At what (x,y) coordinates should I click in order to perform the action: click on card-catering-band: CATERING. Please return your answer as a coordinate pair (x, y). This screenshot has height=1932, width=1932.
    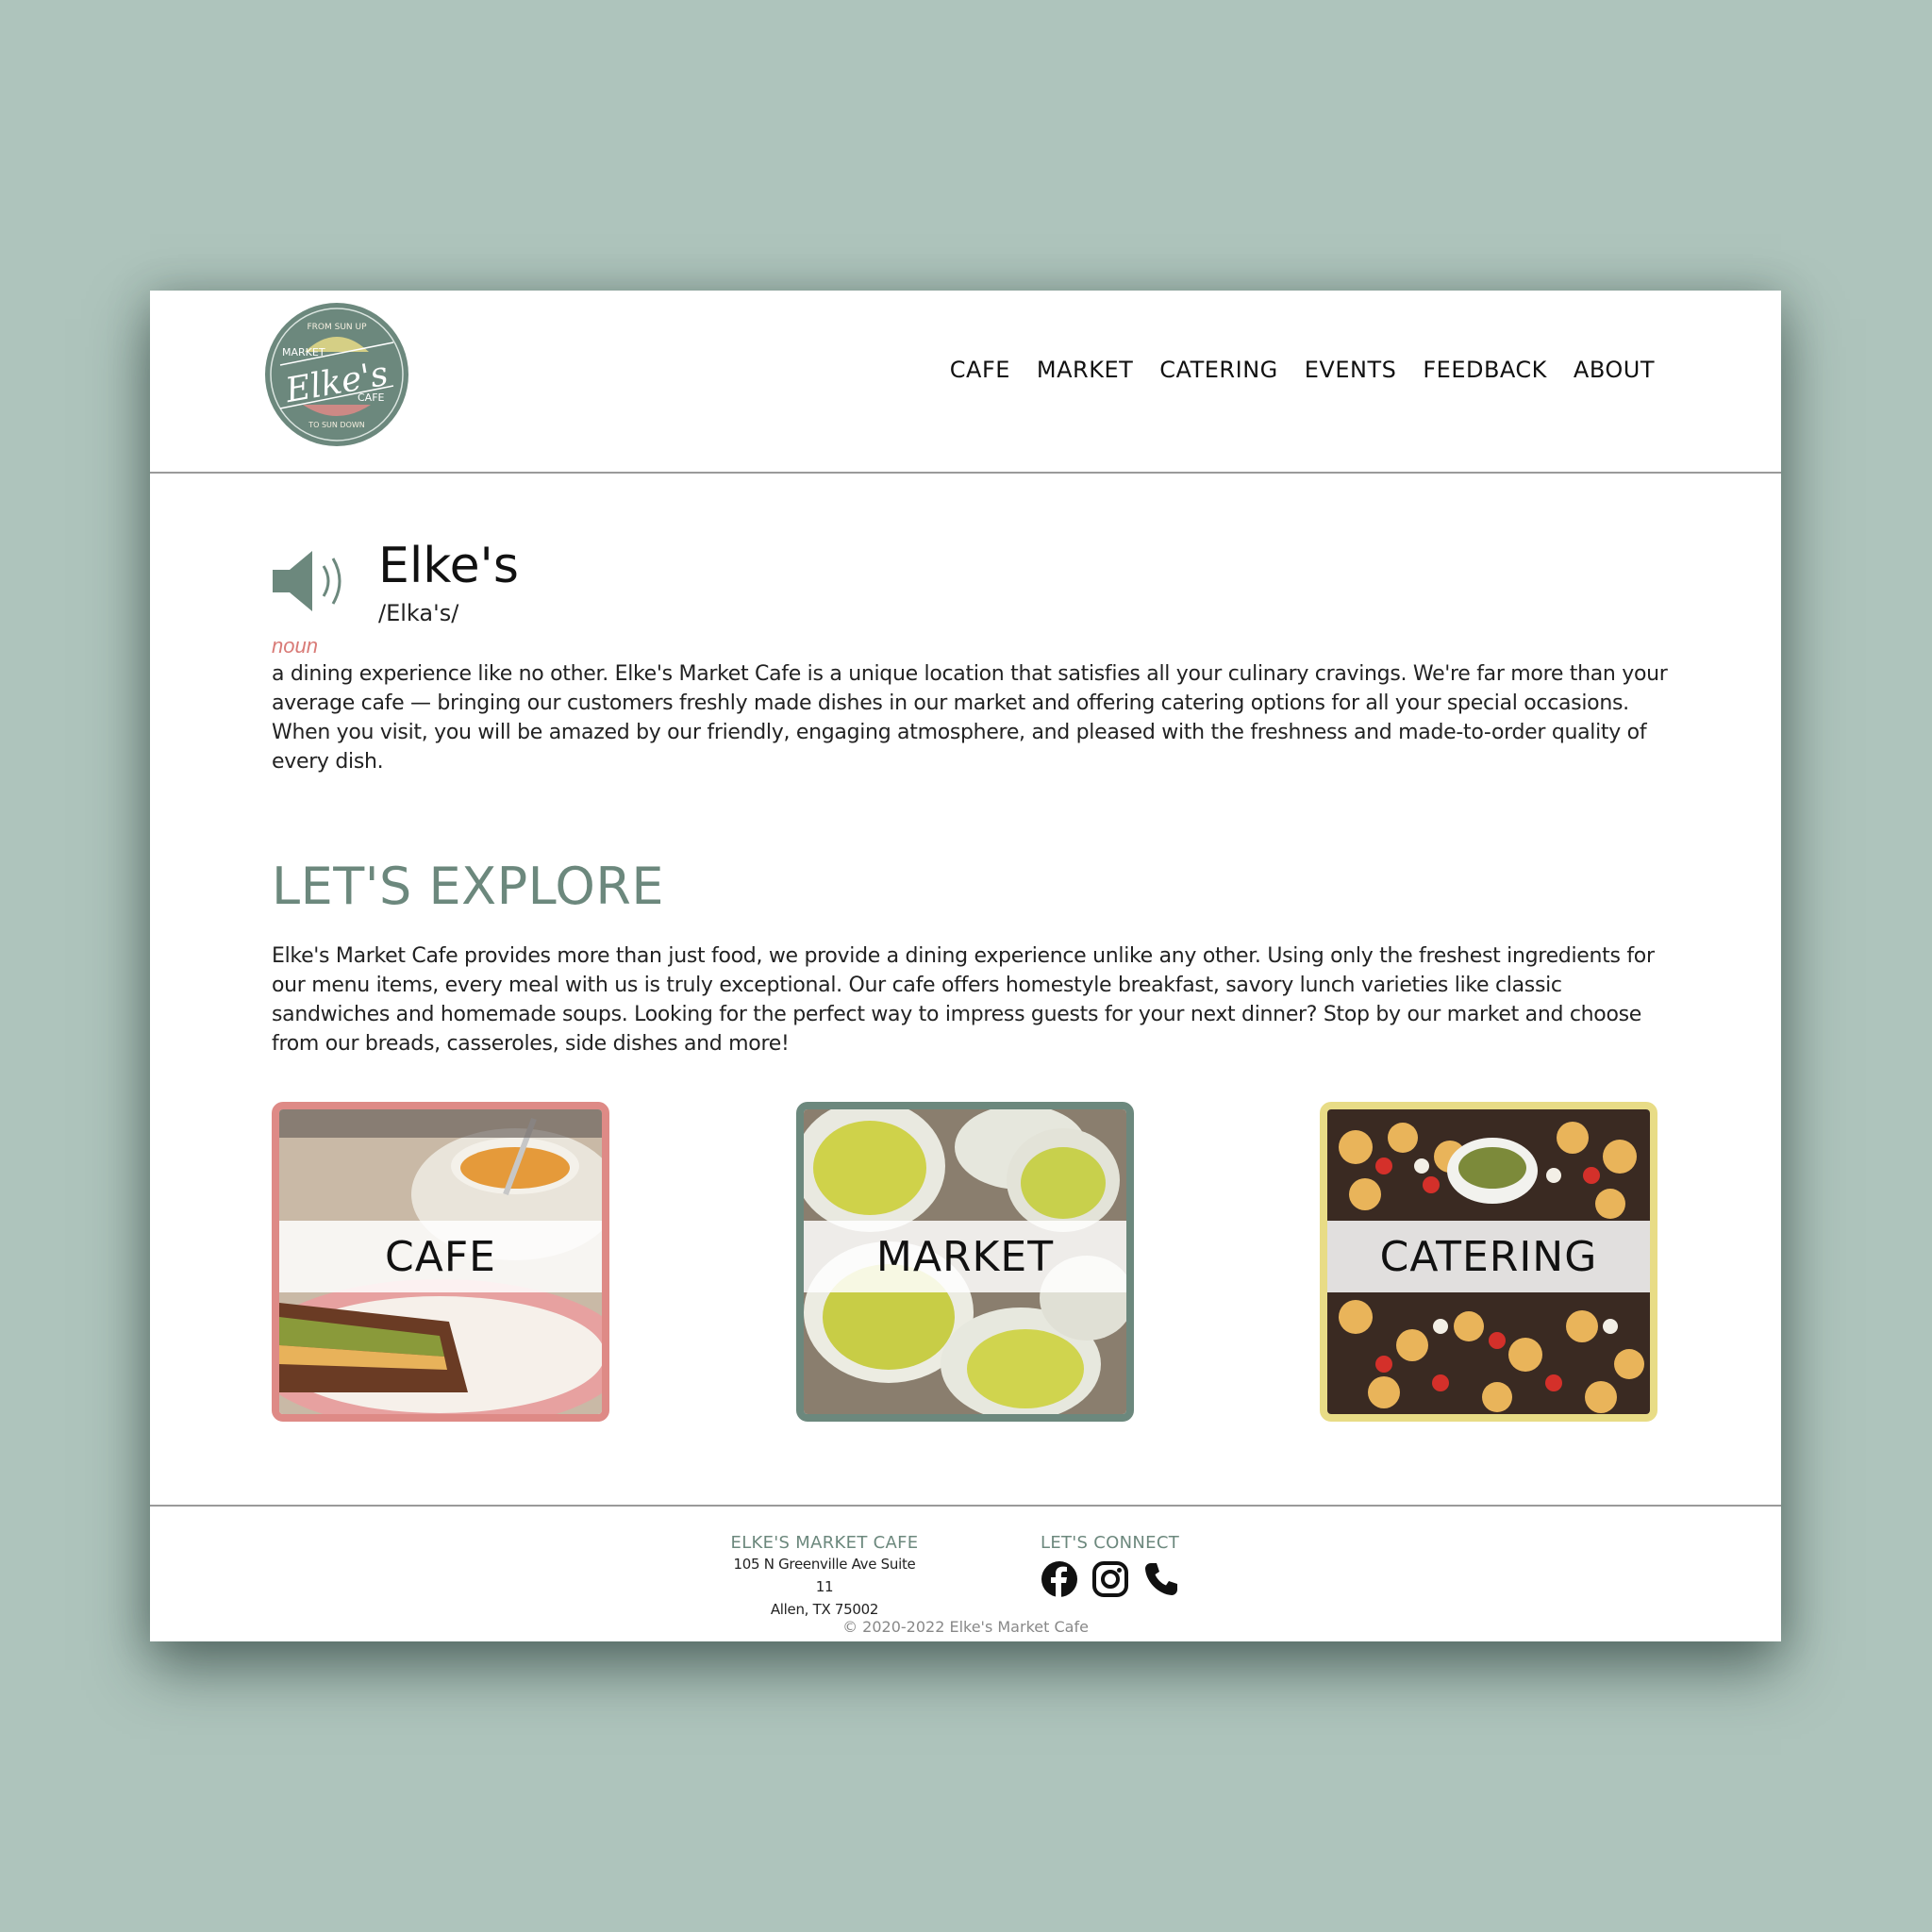
    Looking at the image, I should click on (1488, 1256).